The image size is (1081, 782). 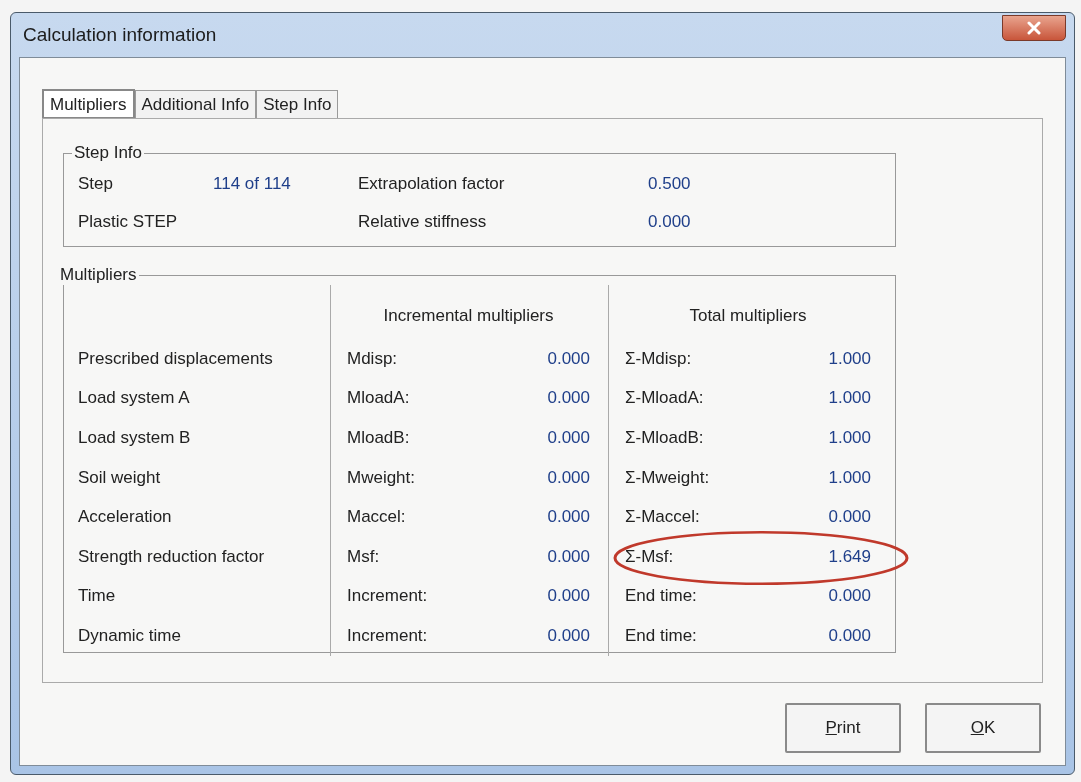 I want to click on field-label: Step, so click(x=96, y=184).